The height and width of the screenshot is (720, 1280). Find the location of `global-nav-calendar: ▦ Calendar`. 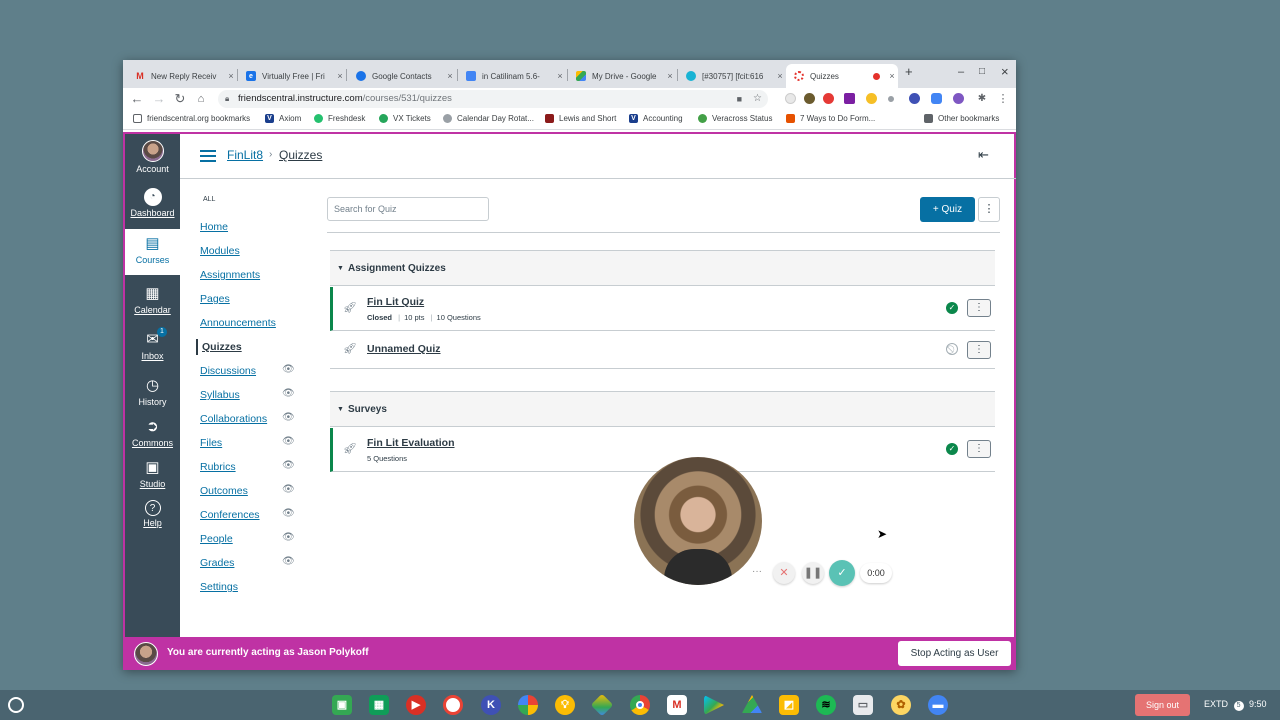

global-nav-calendar: ▦ Calendar is located at coordinates (152, 300).